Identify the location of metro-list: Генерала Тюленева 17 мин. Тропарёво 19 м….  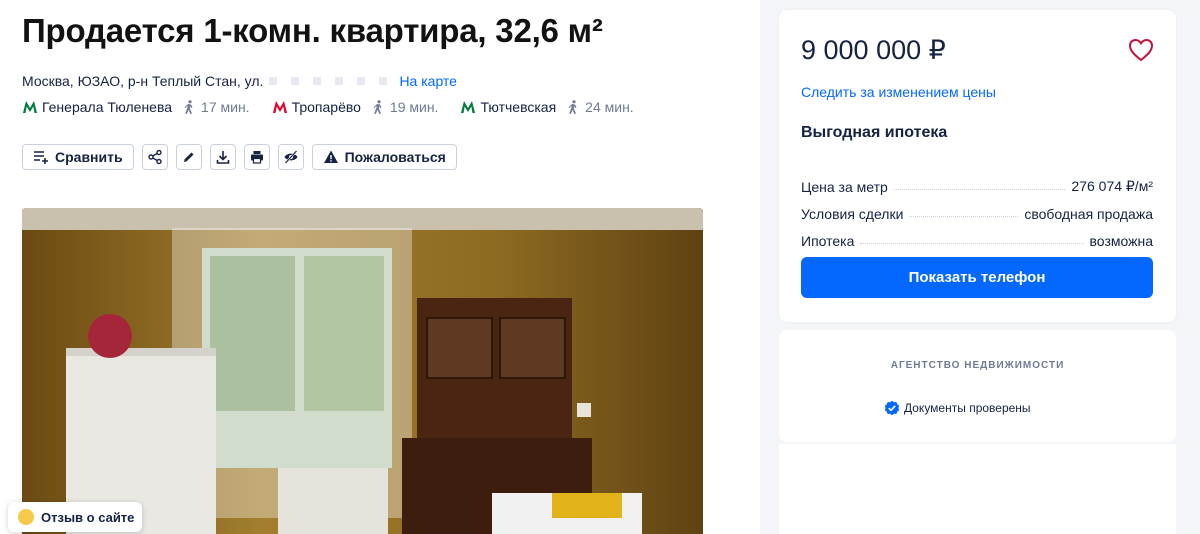
(339, 107).